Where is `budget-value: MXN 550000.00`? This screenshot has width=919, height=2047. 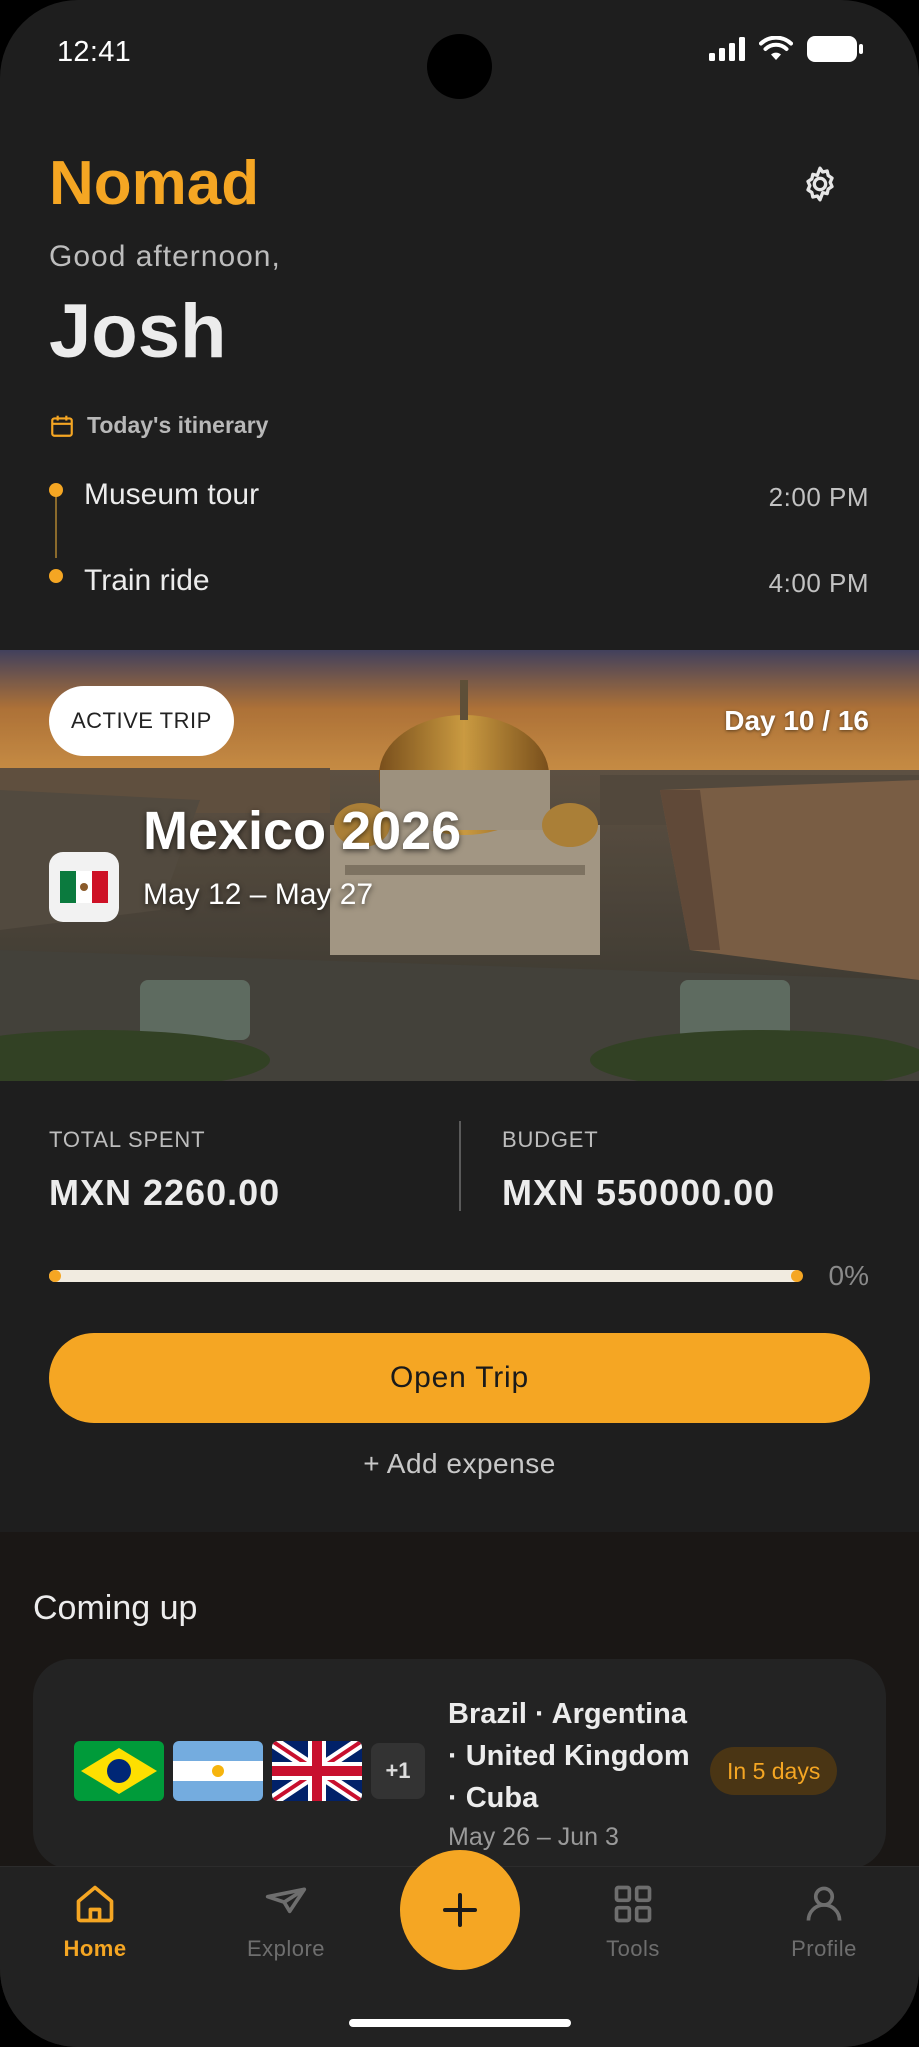
budget-value: MXN 550000.00 is located at coordinates (639, 1192).